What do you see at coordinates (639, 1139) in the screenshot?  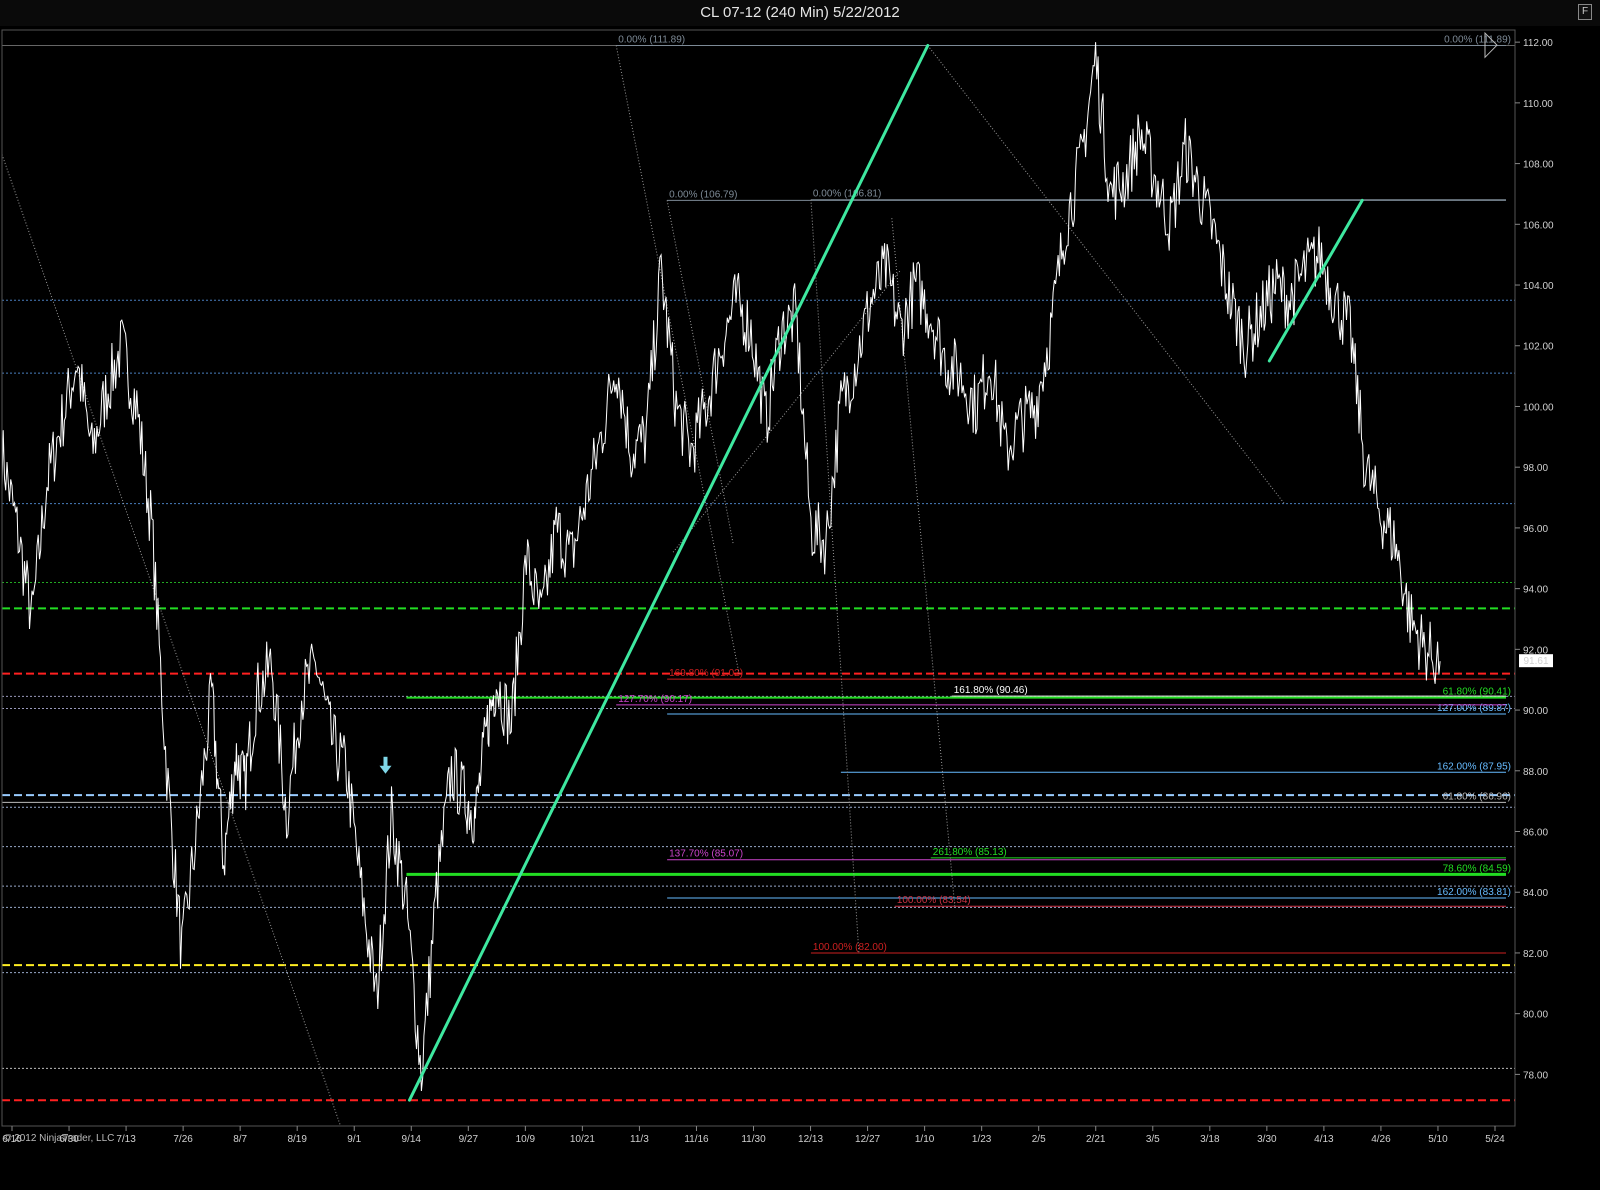 I see `x-tick-label: 11/3` at bounding box center [639, 1139].